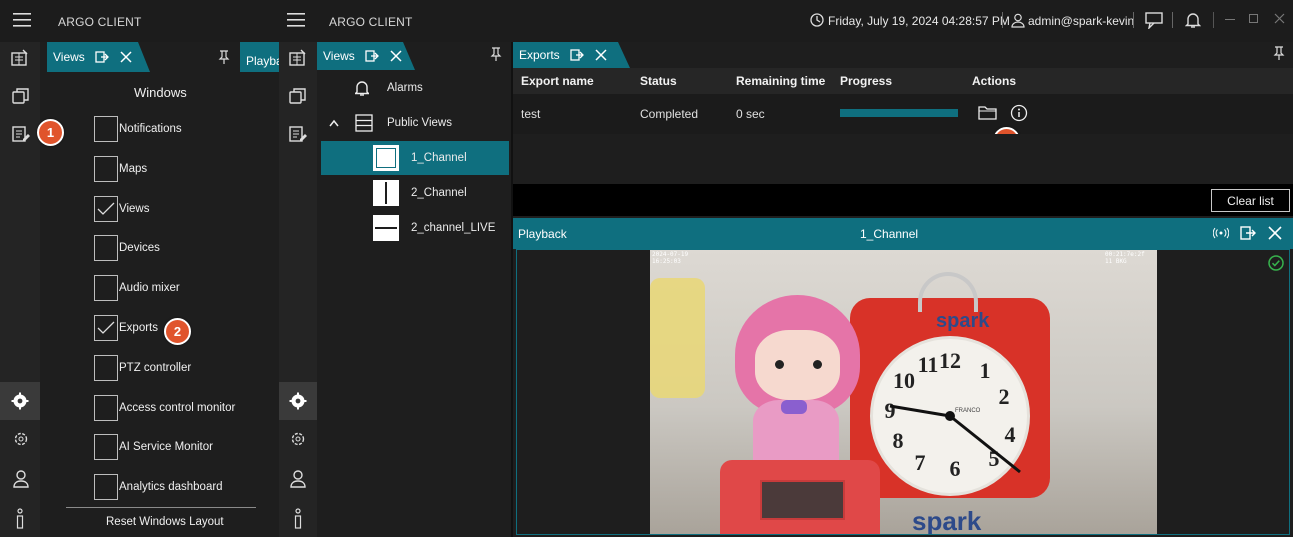  Describe the element at coordinates (802, 500) in the screenshot. I see `solar-panel` at that location.